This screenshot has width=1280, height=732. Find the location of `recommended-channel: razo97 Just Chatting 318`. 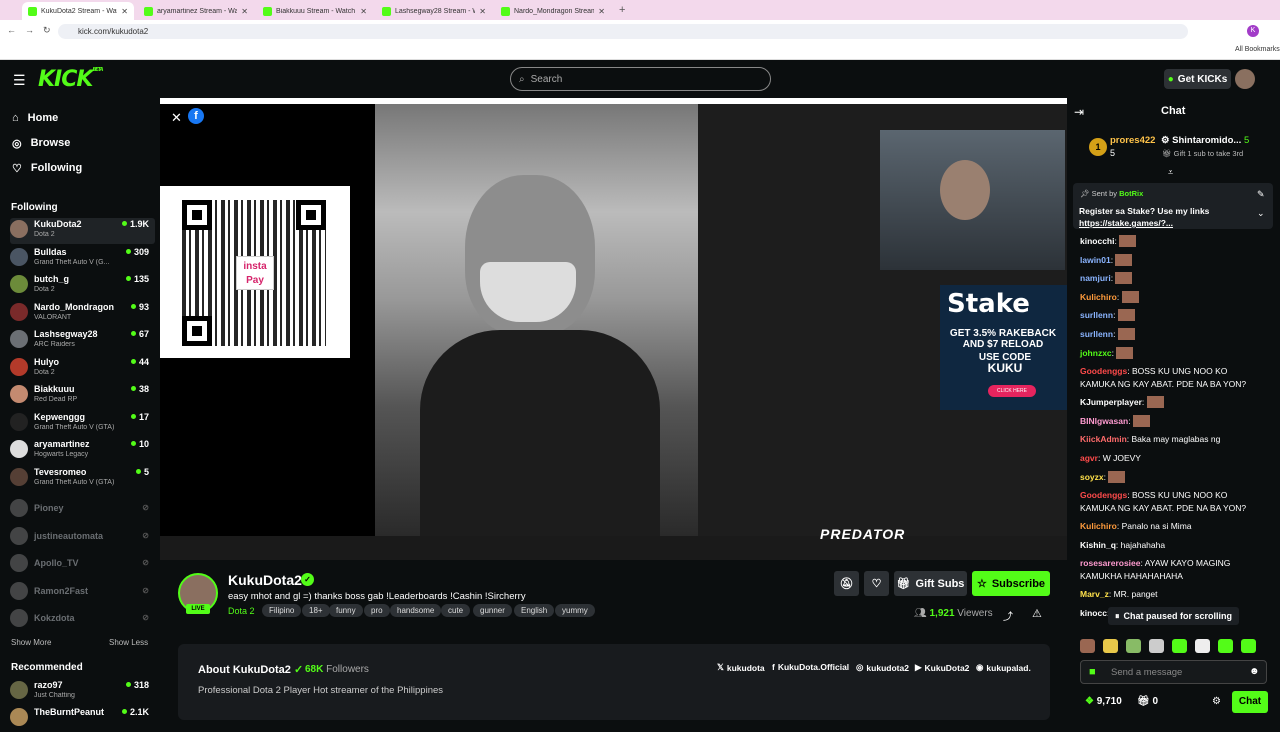

recommended-channel: razo97 Just Chatting 318 is located at coordinates (82, 692).